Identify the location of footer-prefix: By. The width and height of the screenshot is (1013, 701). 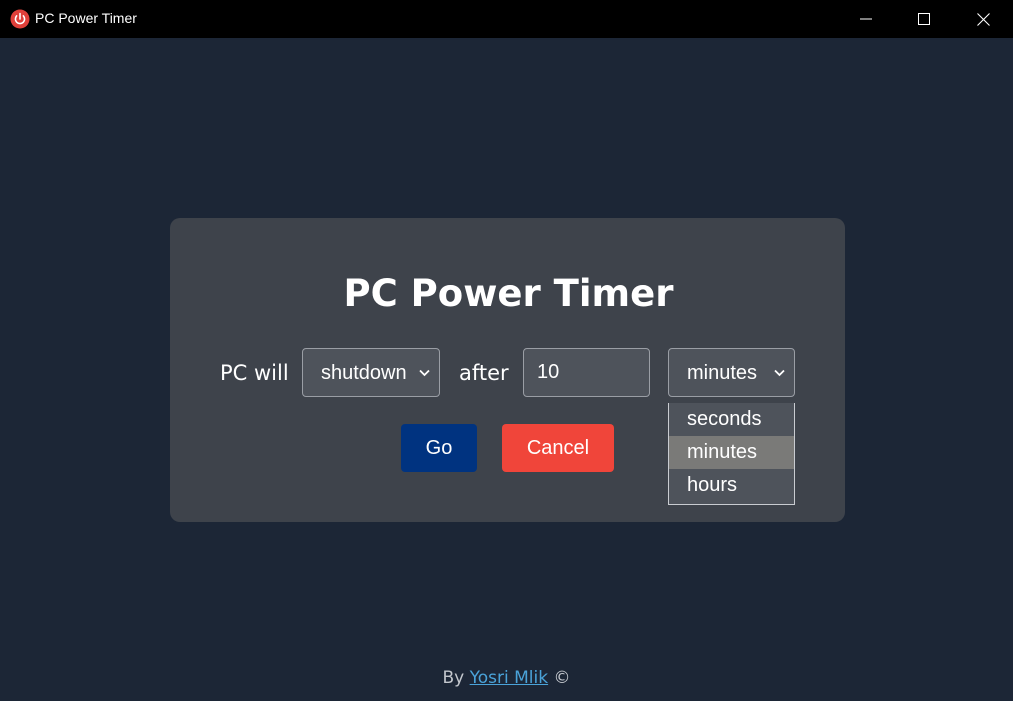
(453, 678).